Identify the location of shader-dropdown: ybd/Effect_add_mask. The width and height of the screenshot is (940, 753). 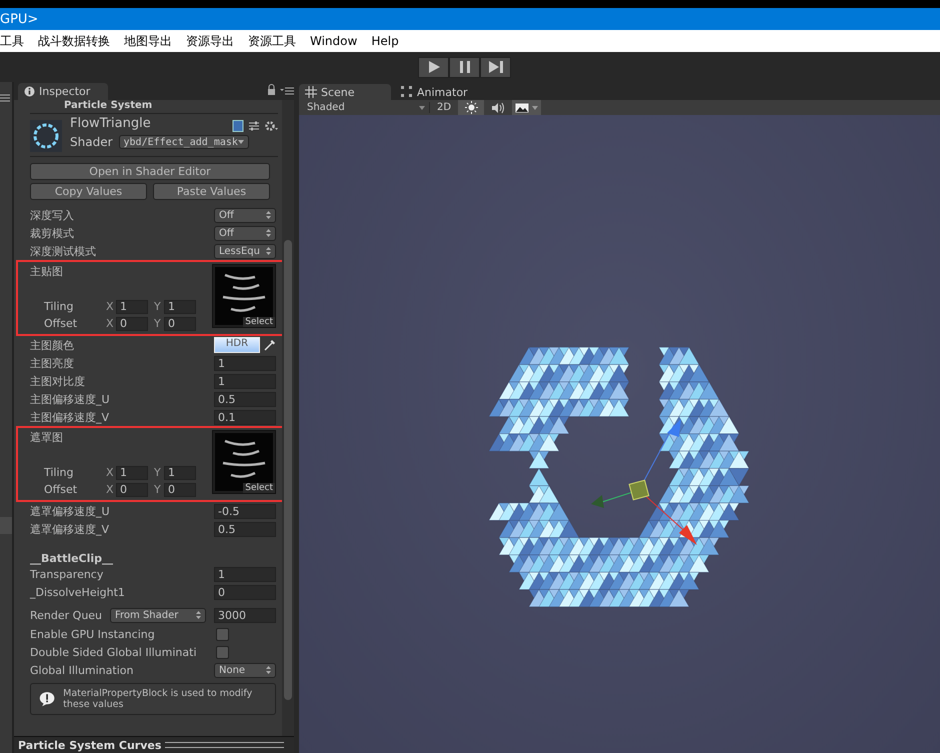
(183, 142).